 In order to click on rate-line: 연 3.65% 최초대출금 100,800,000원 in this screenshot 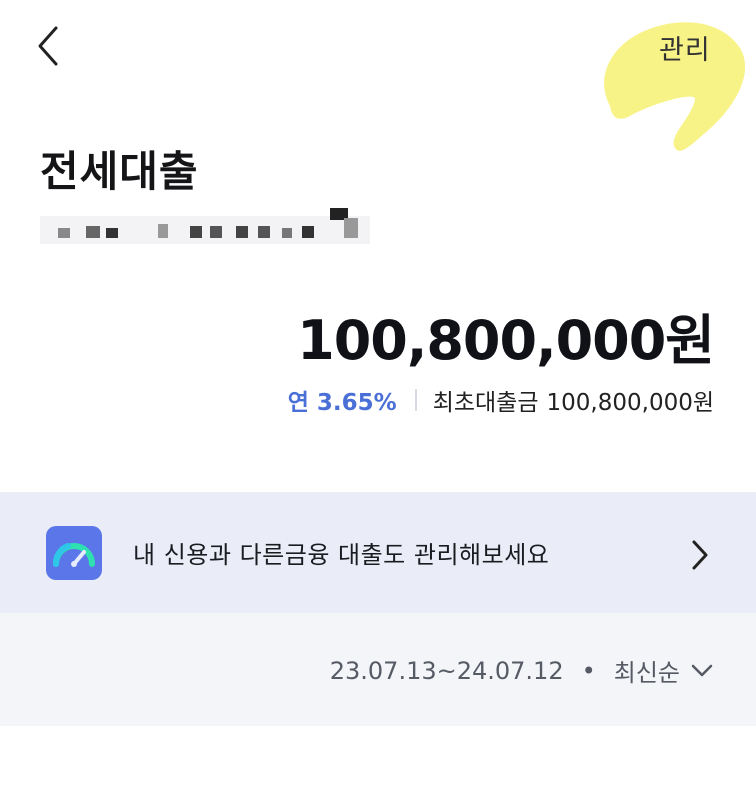, I will do `click(501, 400)`.